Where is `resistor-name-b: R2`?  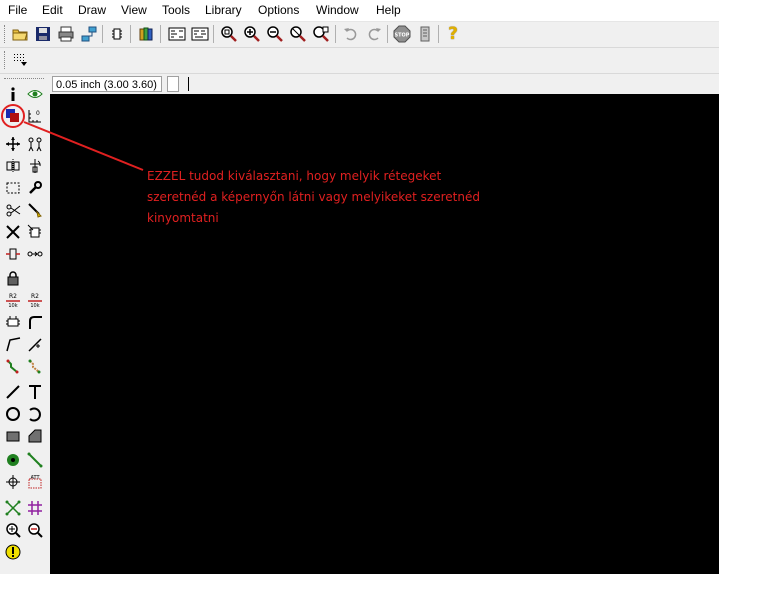
resistor-name-b: R2 is located at coordinates (35, 296).